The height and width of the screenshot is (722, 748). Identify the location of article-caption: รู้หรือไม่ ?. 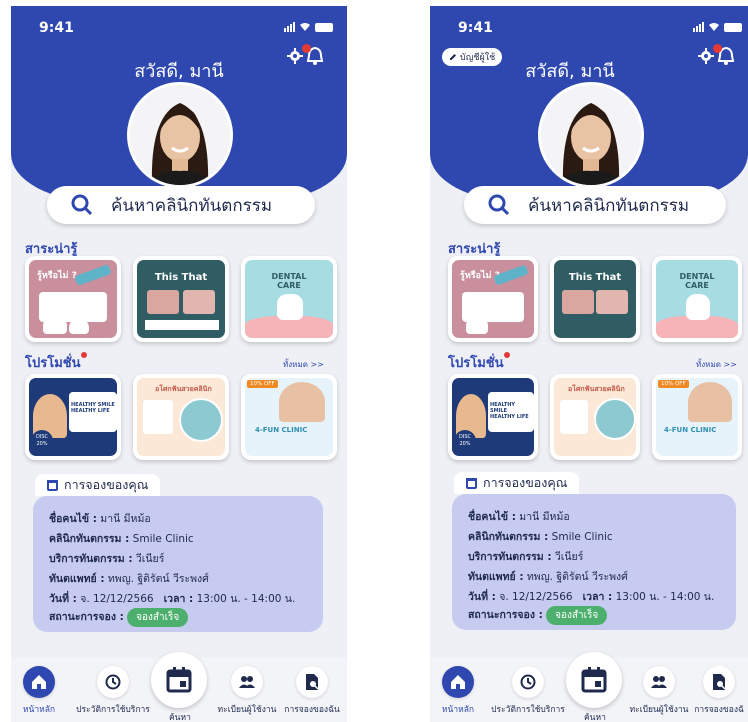
(57, 276).